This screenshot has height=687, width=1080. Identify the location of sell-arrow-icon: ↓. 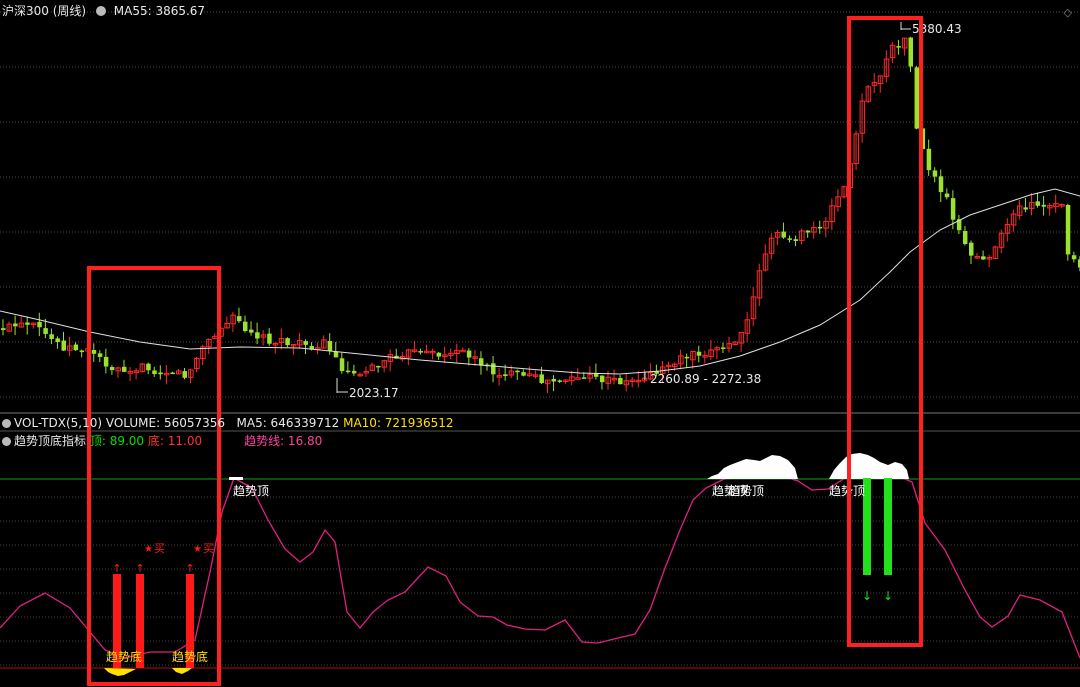
(888, 596).